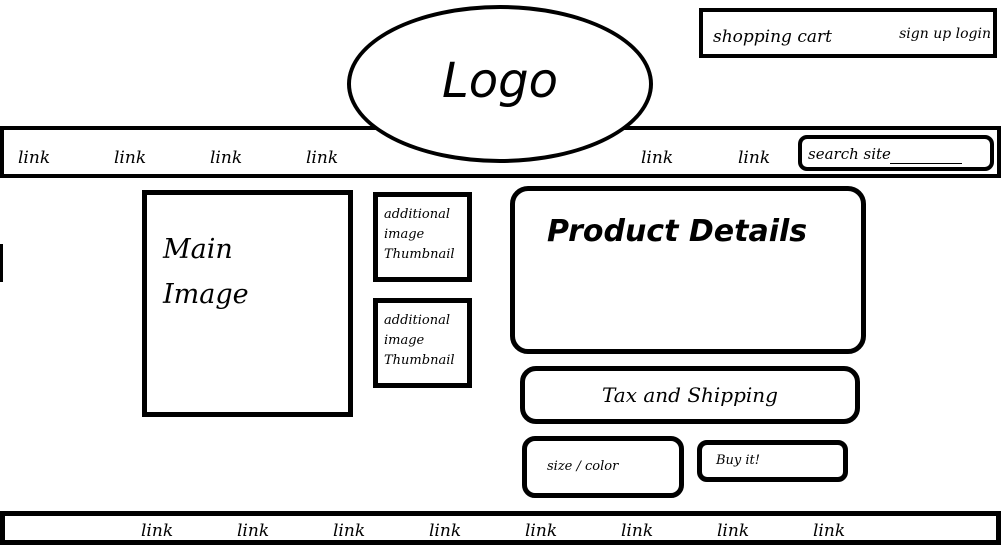 Image resolution: width=1001 pixels, height=545 pixels. What do you see at coordinates (733, 531) in the screenshot?
I see `footer-link-7: link` at bounding box center [733, 531].